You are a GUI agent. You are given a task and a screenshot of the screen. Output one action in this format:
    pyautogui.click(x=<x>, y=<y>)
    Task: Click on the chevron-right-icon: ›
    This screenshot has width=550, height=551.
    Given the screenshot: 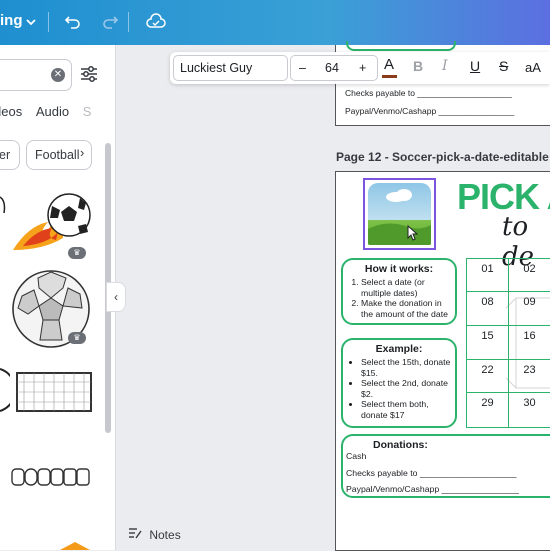 What is the action you would take?
    pyautogui.click(x=82, y=152)
    